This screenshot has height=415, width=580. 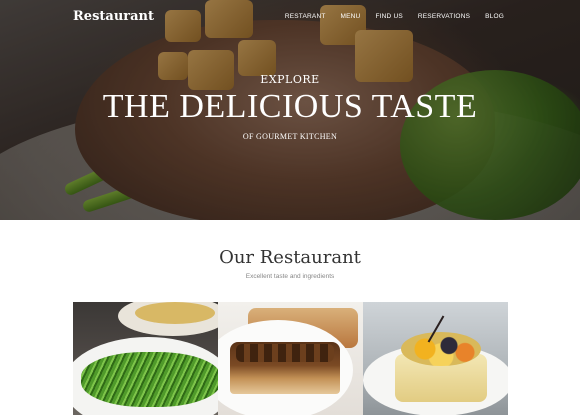 I want to click on nav-restarant: RESTARANT, so click(x=305, y=16).